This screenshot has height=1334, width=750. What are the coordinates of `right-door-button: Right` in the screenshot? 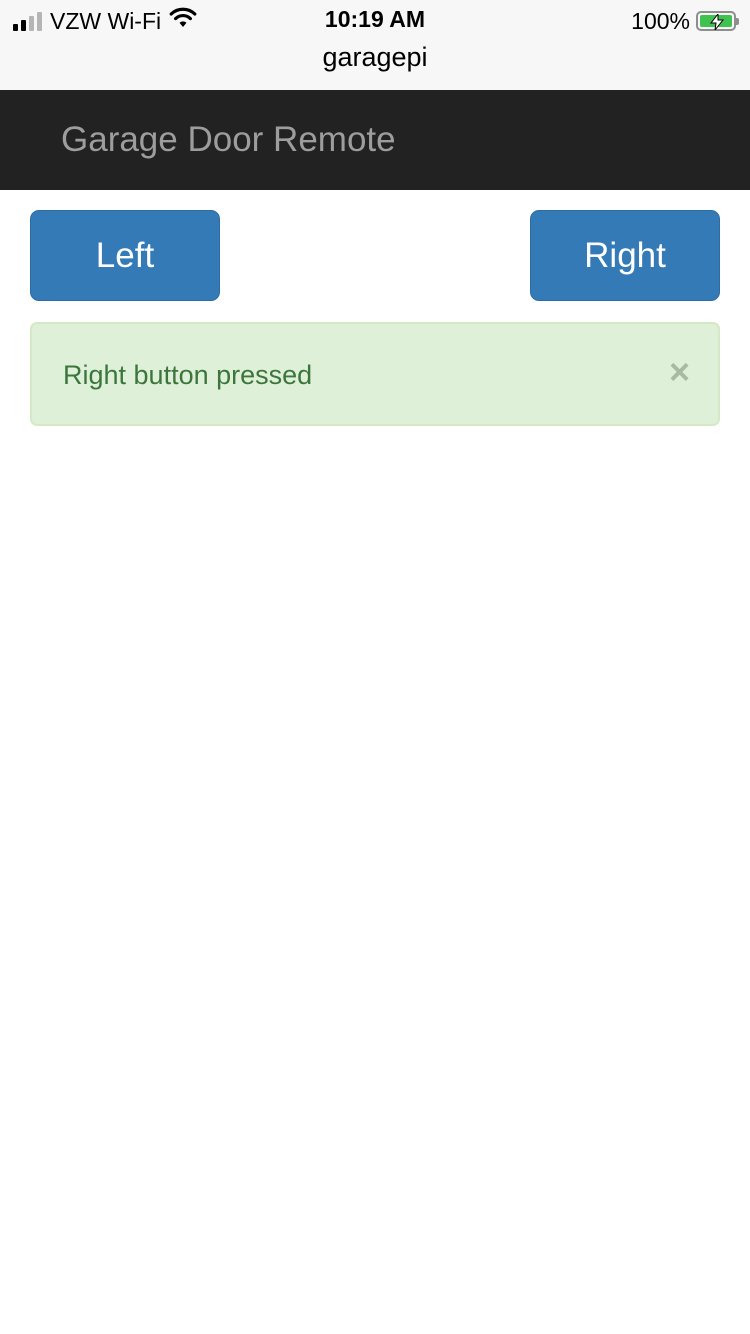 It's located at (625, 255).